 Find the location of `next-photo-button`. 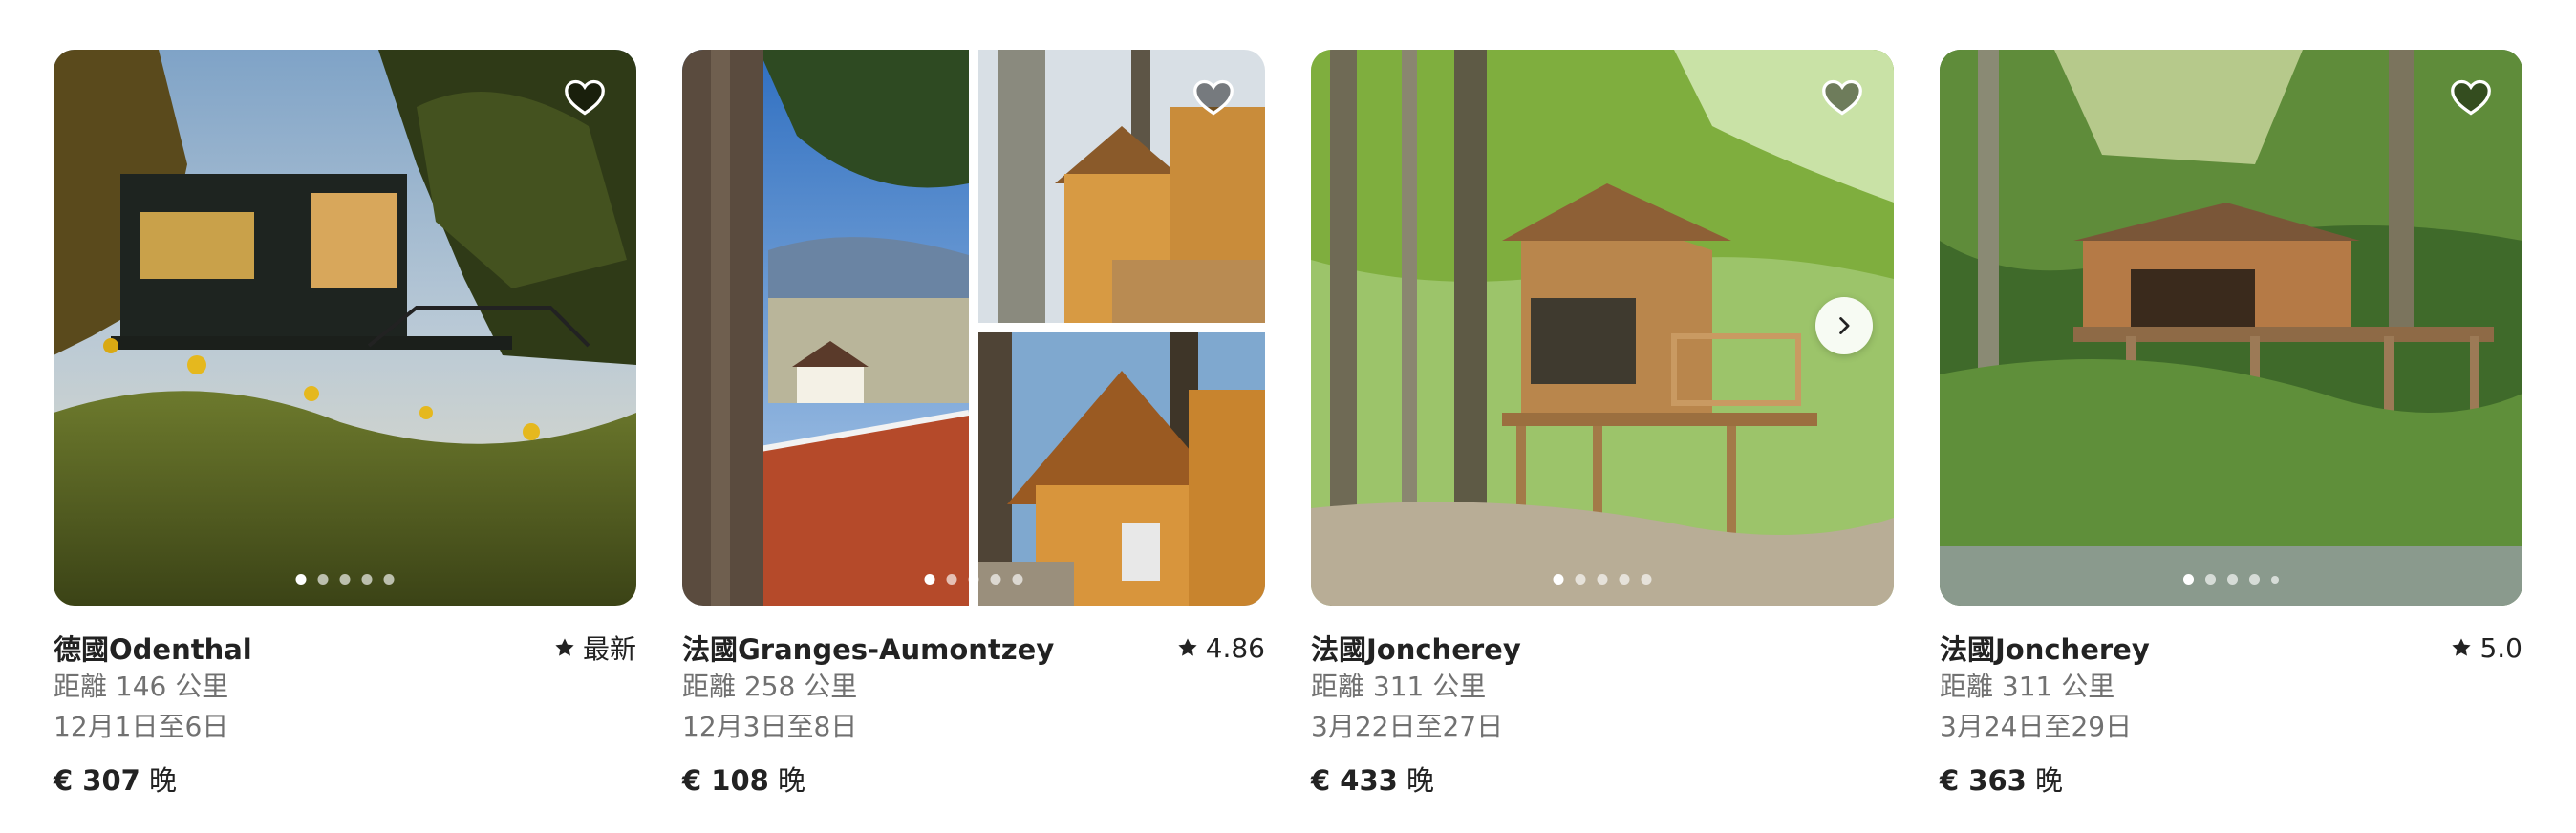

next-photo-button is located at coordinates (1844, 325).